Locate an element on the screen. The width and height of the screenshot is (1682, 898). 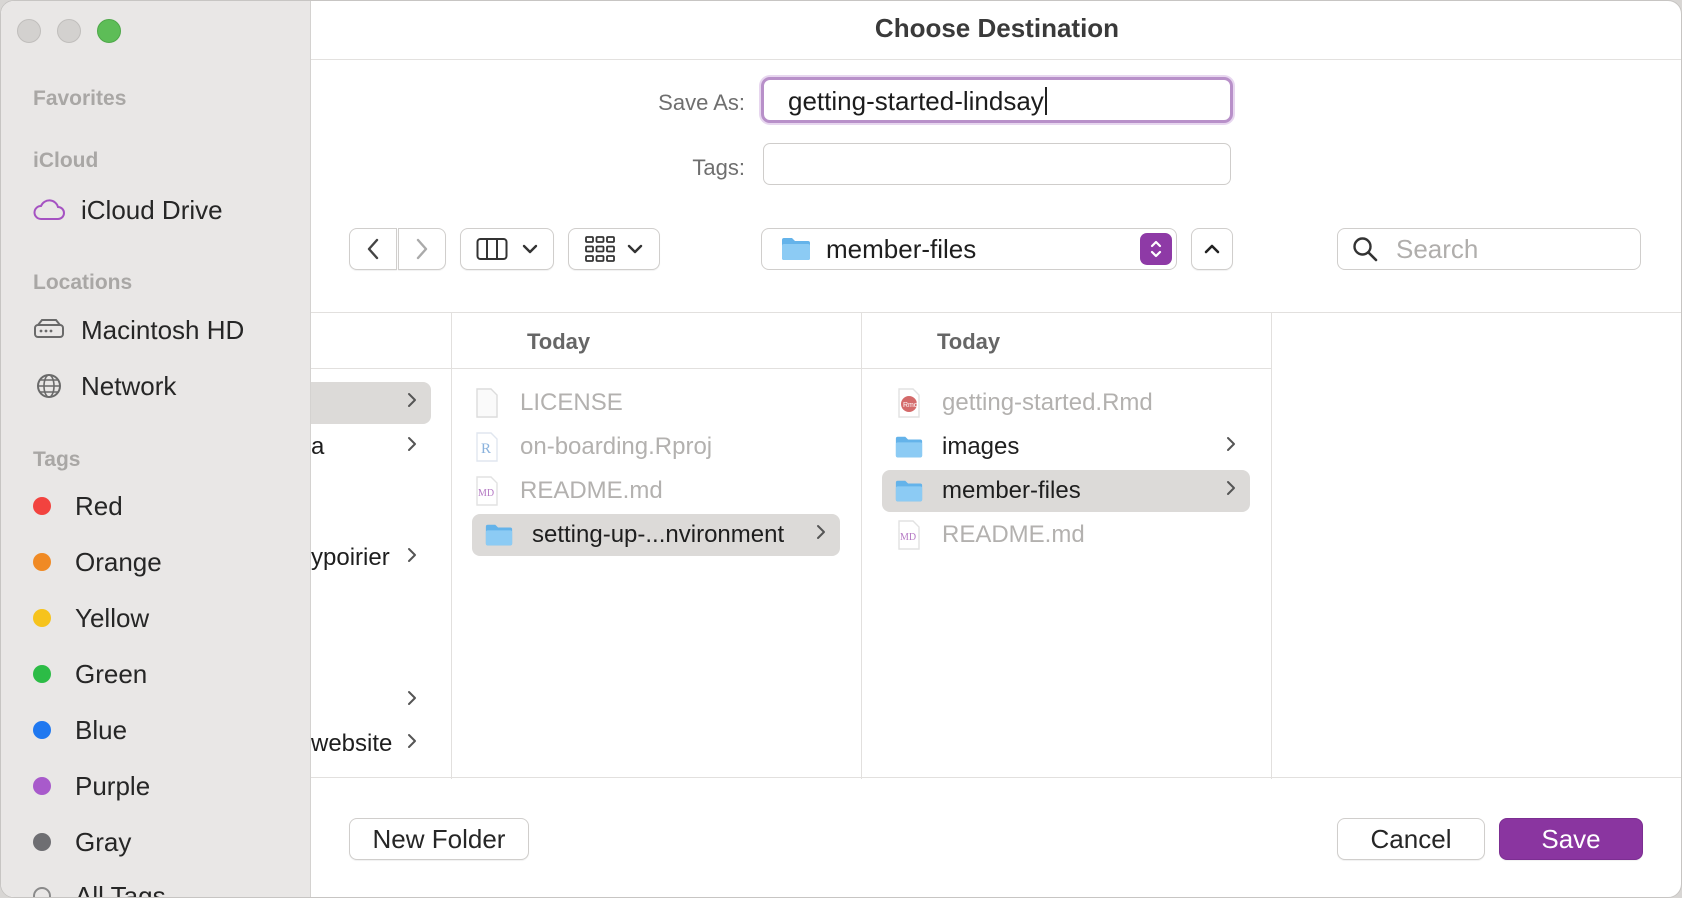
r-project-icon: R is located at coordinates (487, 447).